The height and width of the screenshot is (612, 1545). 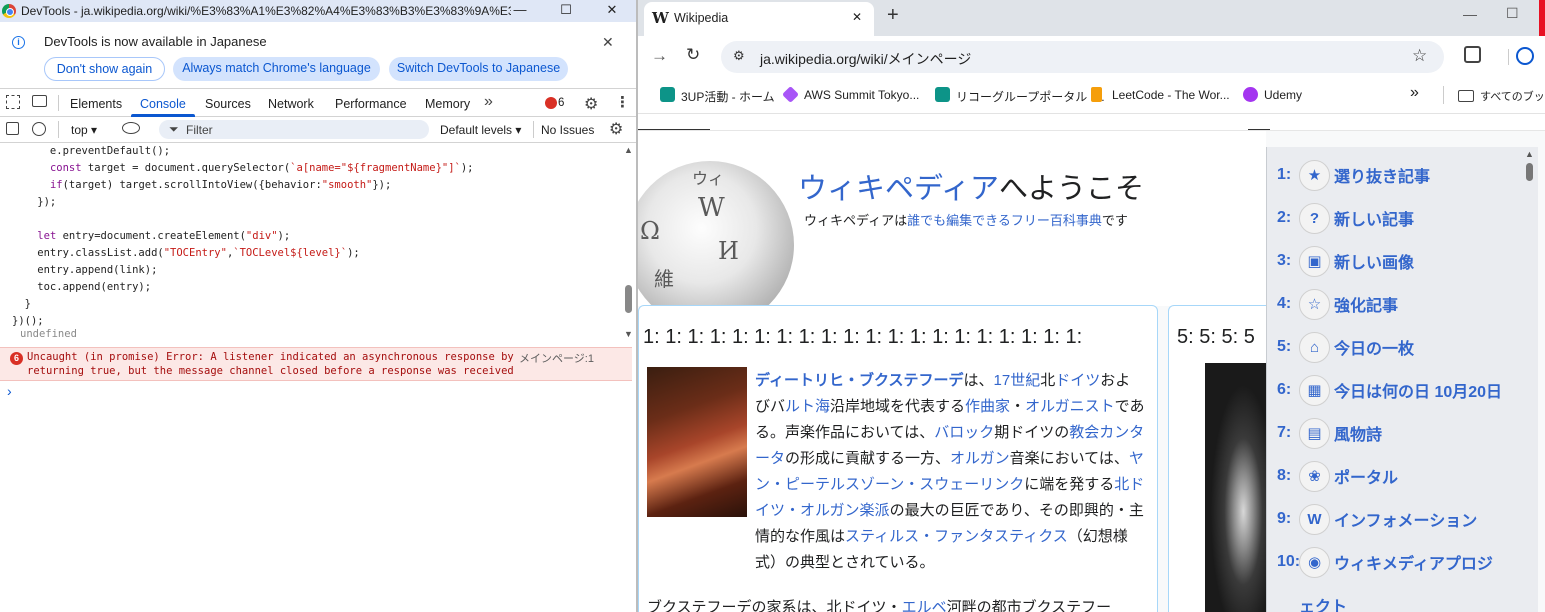 I want to click on switch-language-button: Switch DevTools to Japanese, so click(x=478, y=69).